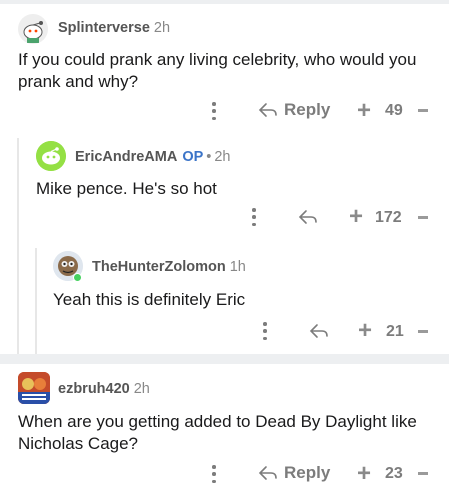  Describe the element at coordinates (224, 359) in the screenshot. I see `separator` at that location.